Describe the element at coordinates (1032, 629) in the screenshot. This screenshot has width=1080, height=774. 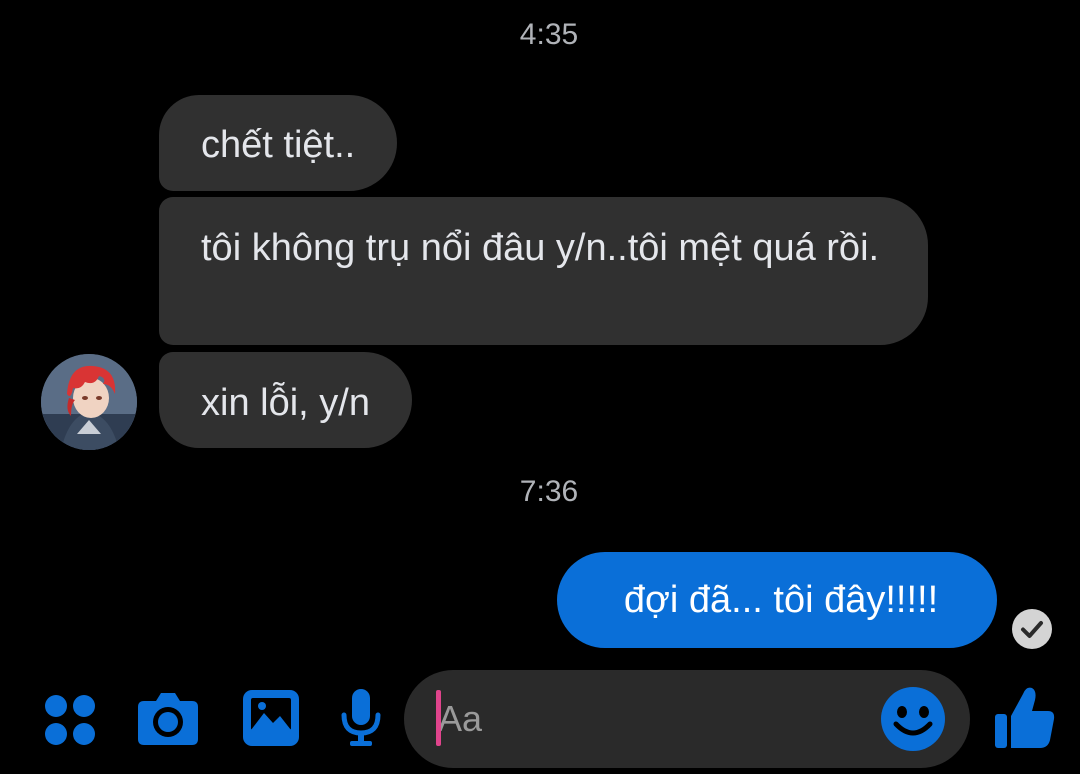
I see `check-circle-icon` at that location.